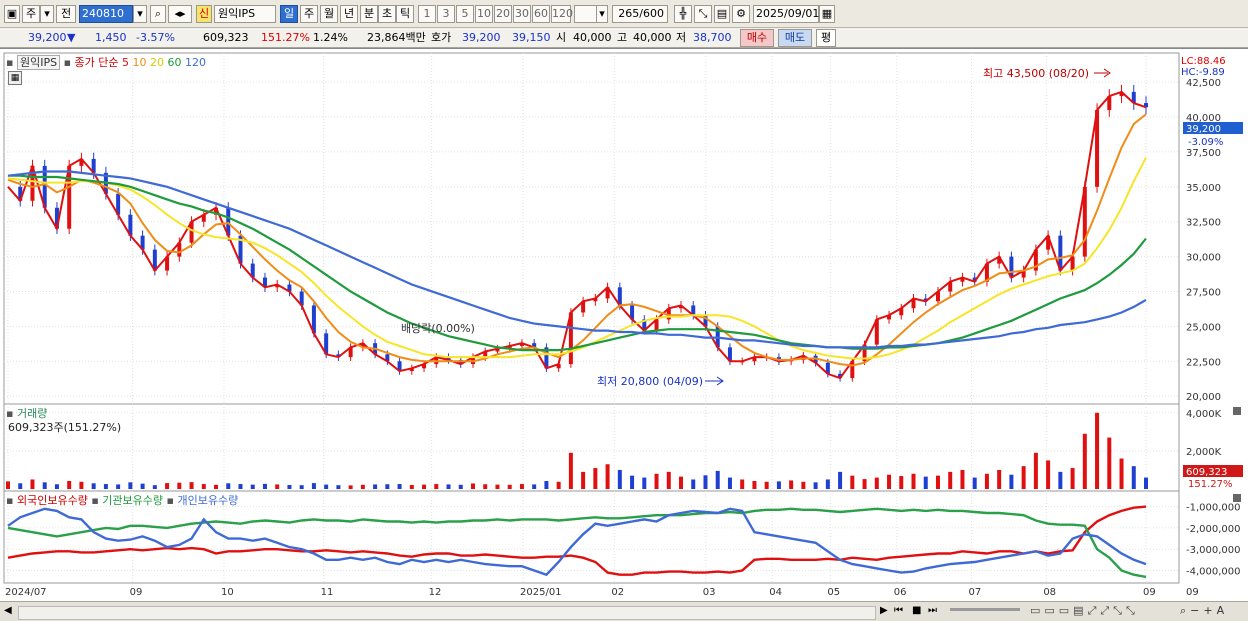 The height and width of the screenshot is (621, 1248). What do you see at coordinates (369, 14) in the screenshot?
I see `period-minute-tab: 분` at bounding box center [369, 14].